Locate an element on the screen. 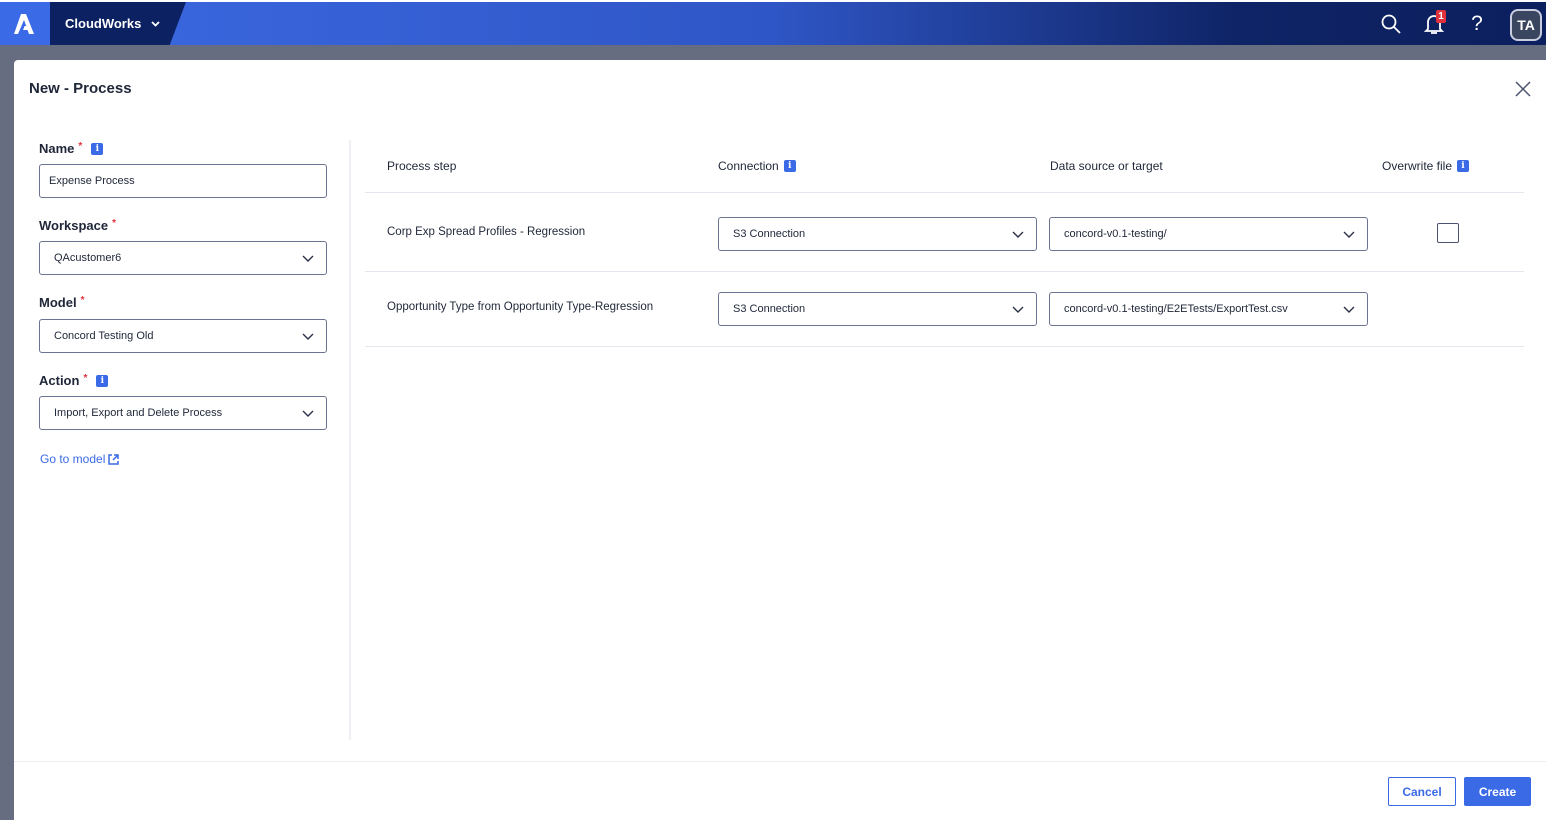  name-label: Name * i is located at coordinates (71, 148).